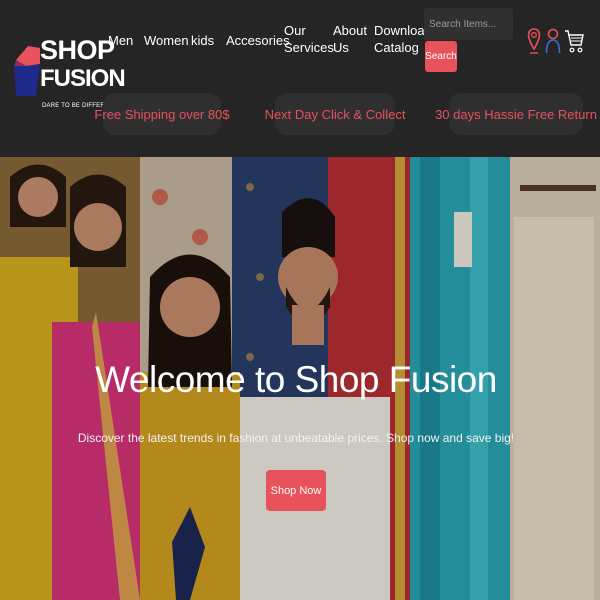  Describe the element at coordinates (166, 40) in the screenshot. I see `nav-item-women: Women` at that location.